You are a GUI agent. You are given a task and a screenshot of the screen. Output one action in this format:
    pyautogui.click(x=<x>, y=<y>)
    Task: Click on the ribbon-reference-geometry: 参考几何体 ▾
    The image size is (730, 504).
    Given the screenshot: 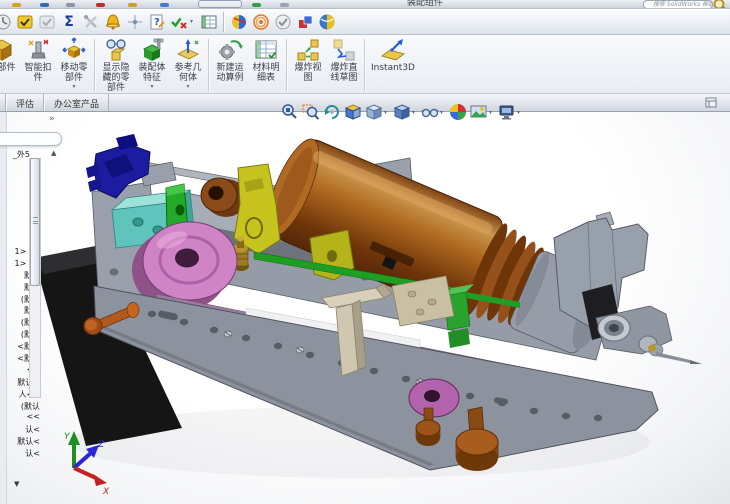 What is the action you would take?
    pyautogui.click(x=188, y=63)
    